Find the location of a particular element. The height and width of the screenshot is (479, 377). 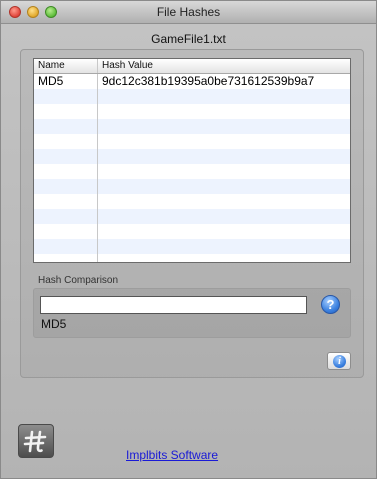

title-bar: File Hashes is located at coordinates (188, 12).